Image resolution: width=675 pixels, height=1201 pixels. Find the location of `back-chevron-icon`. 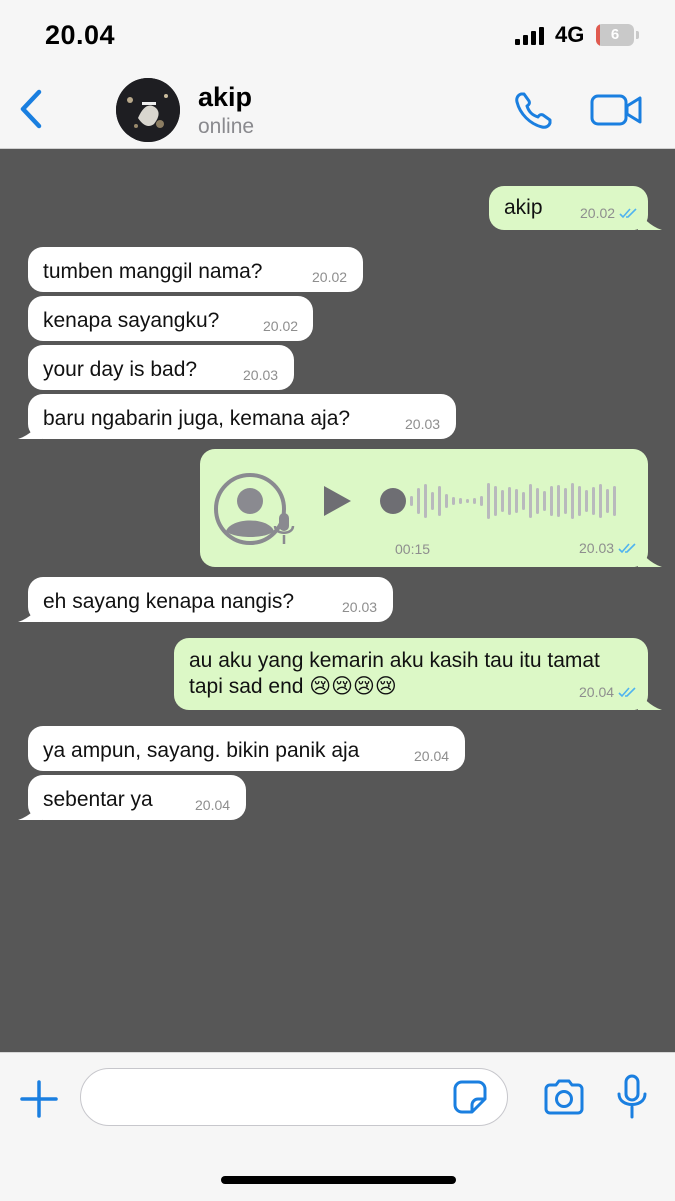

back-chevron-icon is located at coordinates (31, 109).